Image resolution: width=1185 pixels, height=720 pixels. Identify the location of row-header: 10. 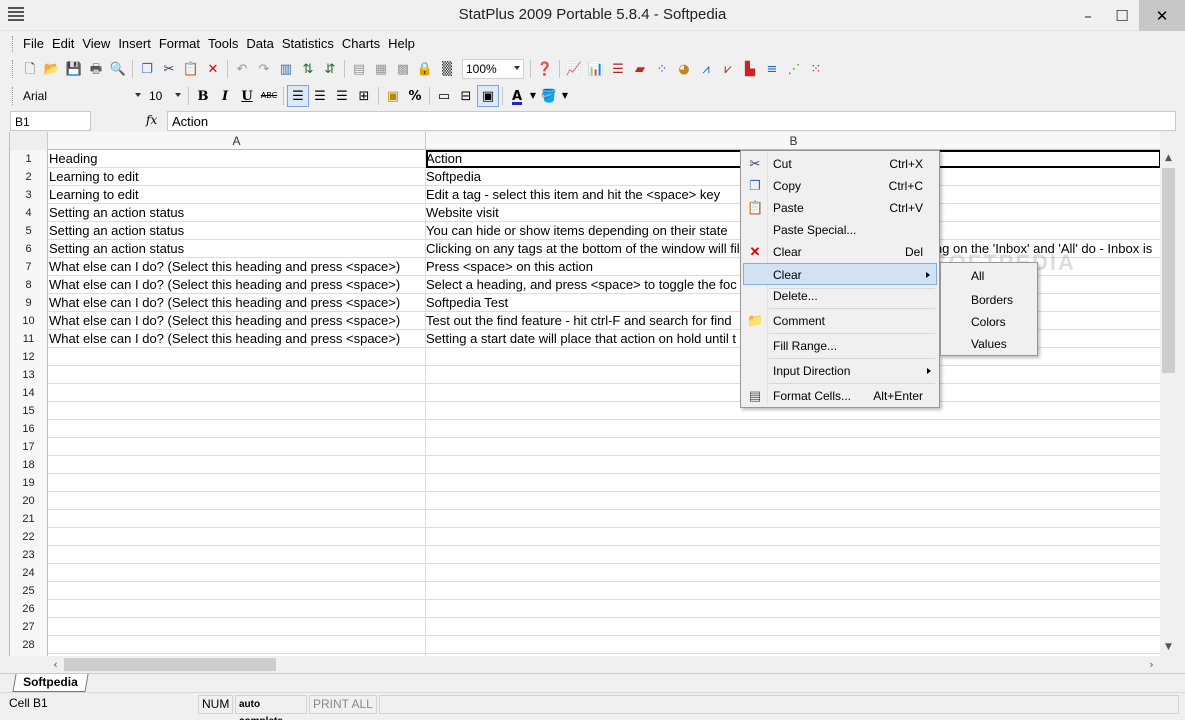
(29, 321).